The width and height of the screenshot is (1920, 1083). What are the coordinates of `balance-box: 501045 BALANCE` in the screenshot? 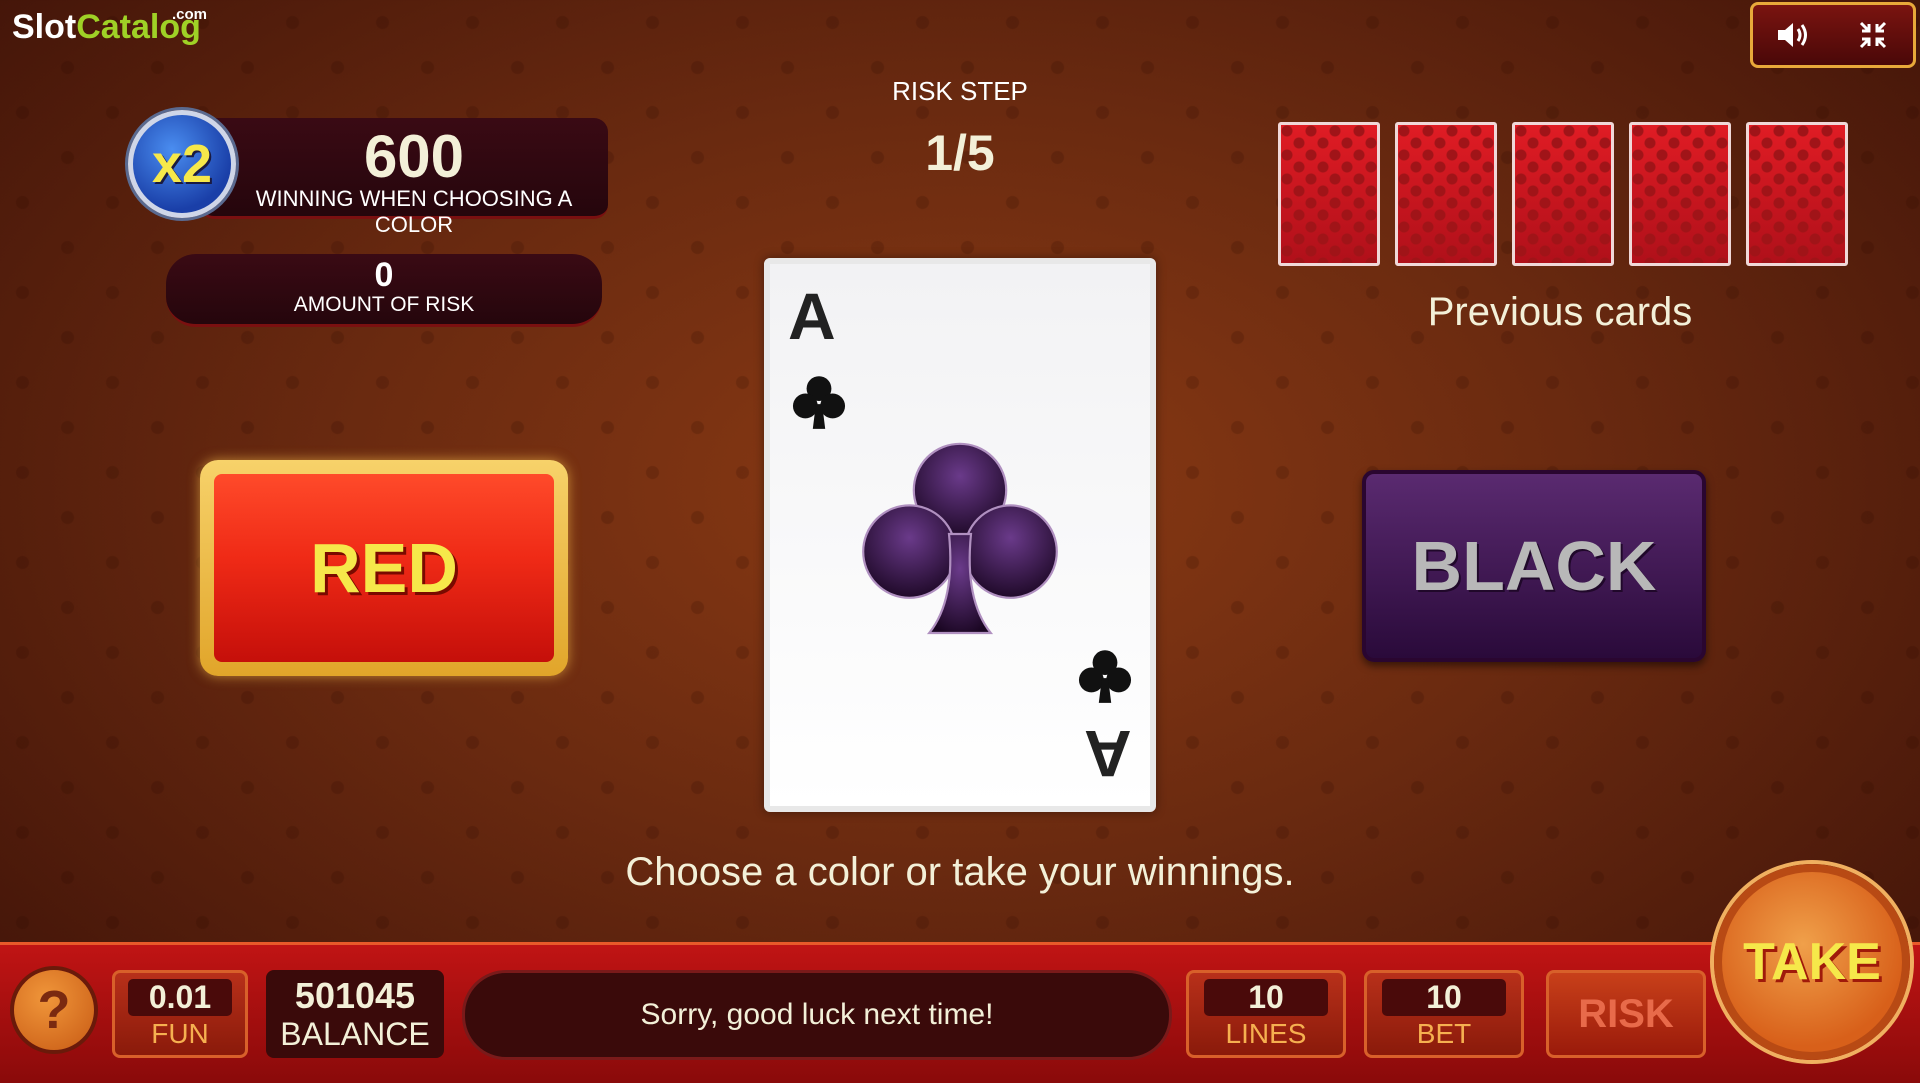 It's located at (355, 1014).